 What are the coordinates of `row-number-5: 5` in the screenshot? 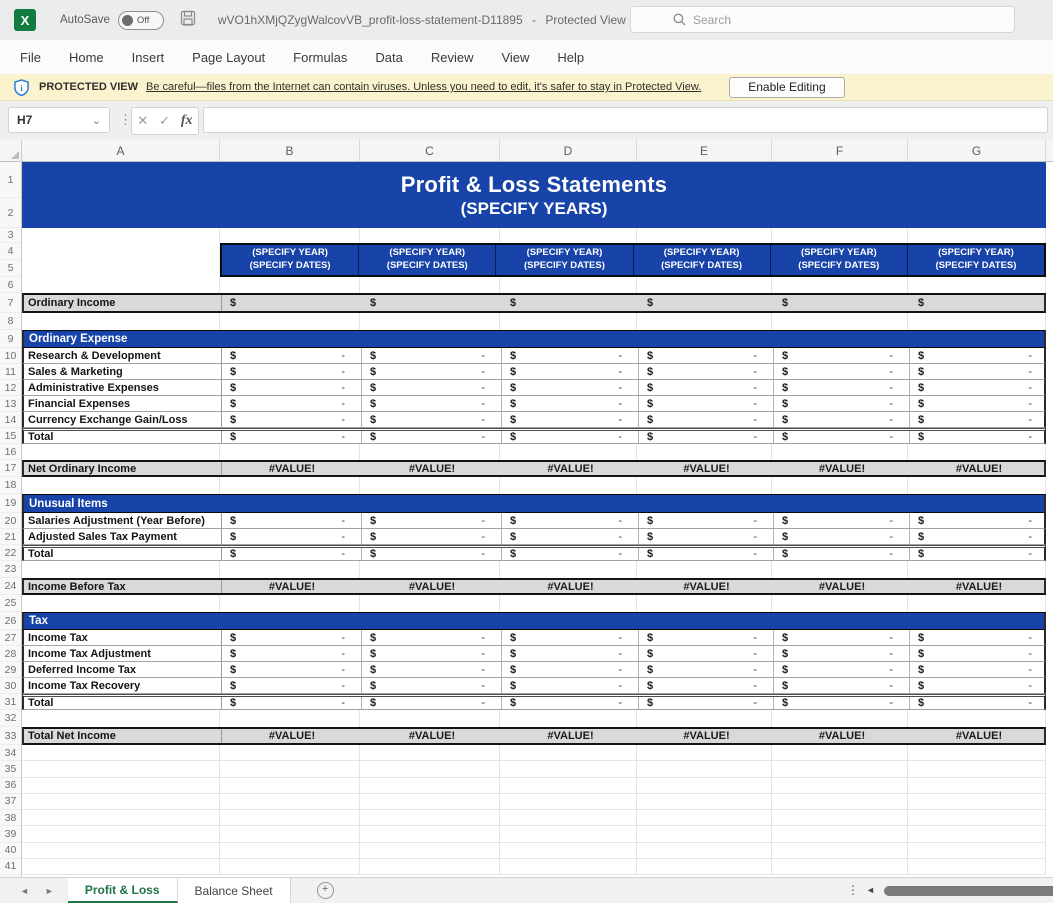 It's located at (10, 268).